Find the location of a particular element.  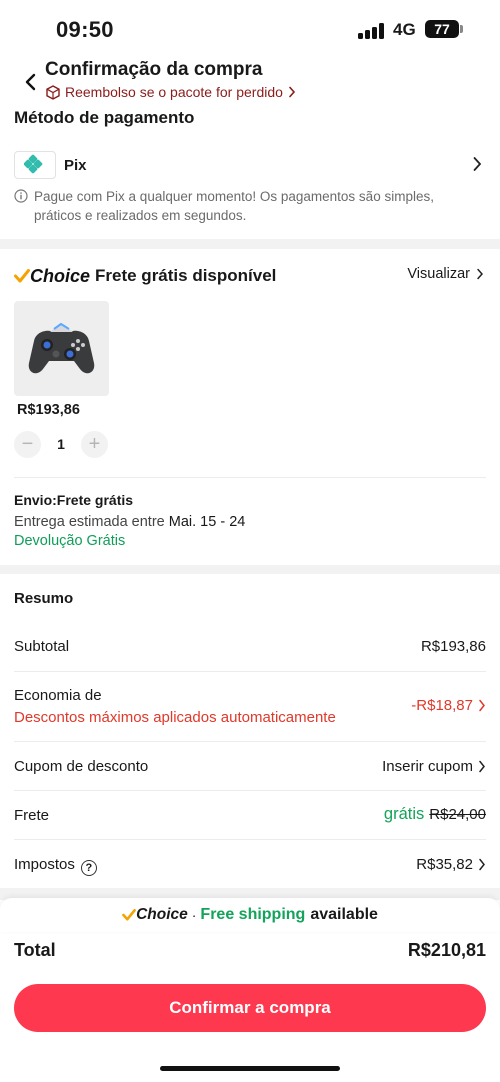

savings-value-group: -R$18,87 is located at coordinates (448, 705).